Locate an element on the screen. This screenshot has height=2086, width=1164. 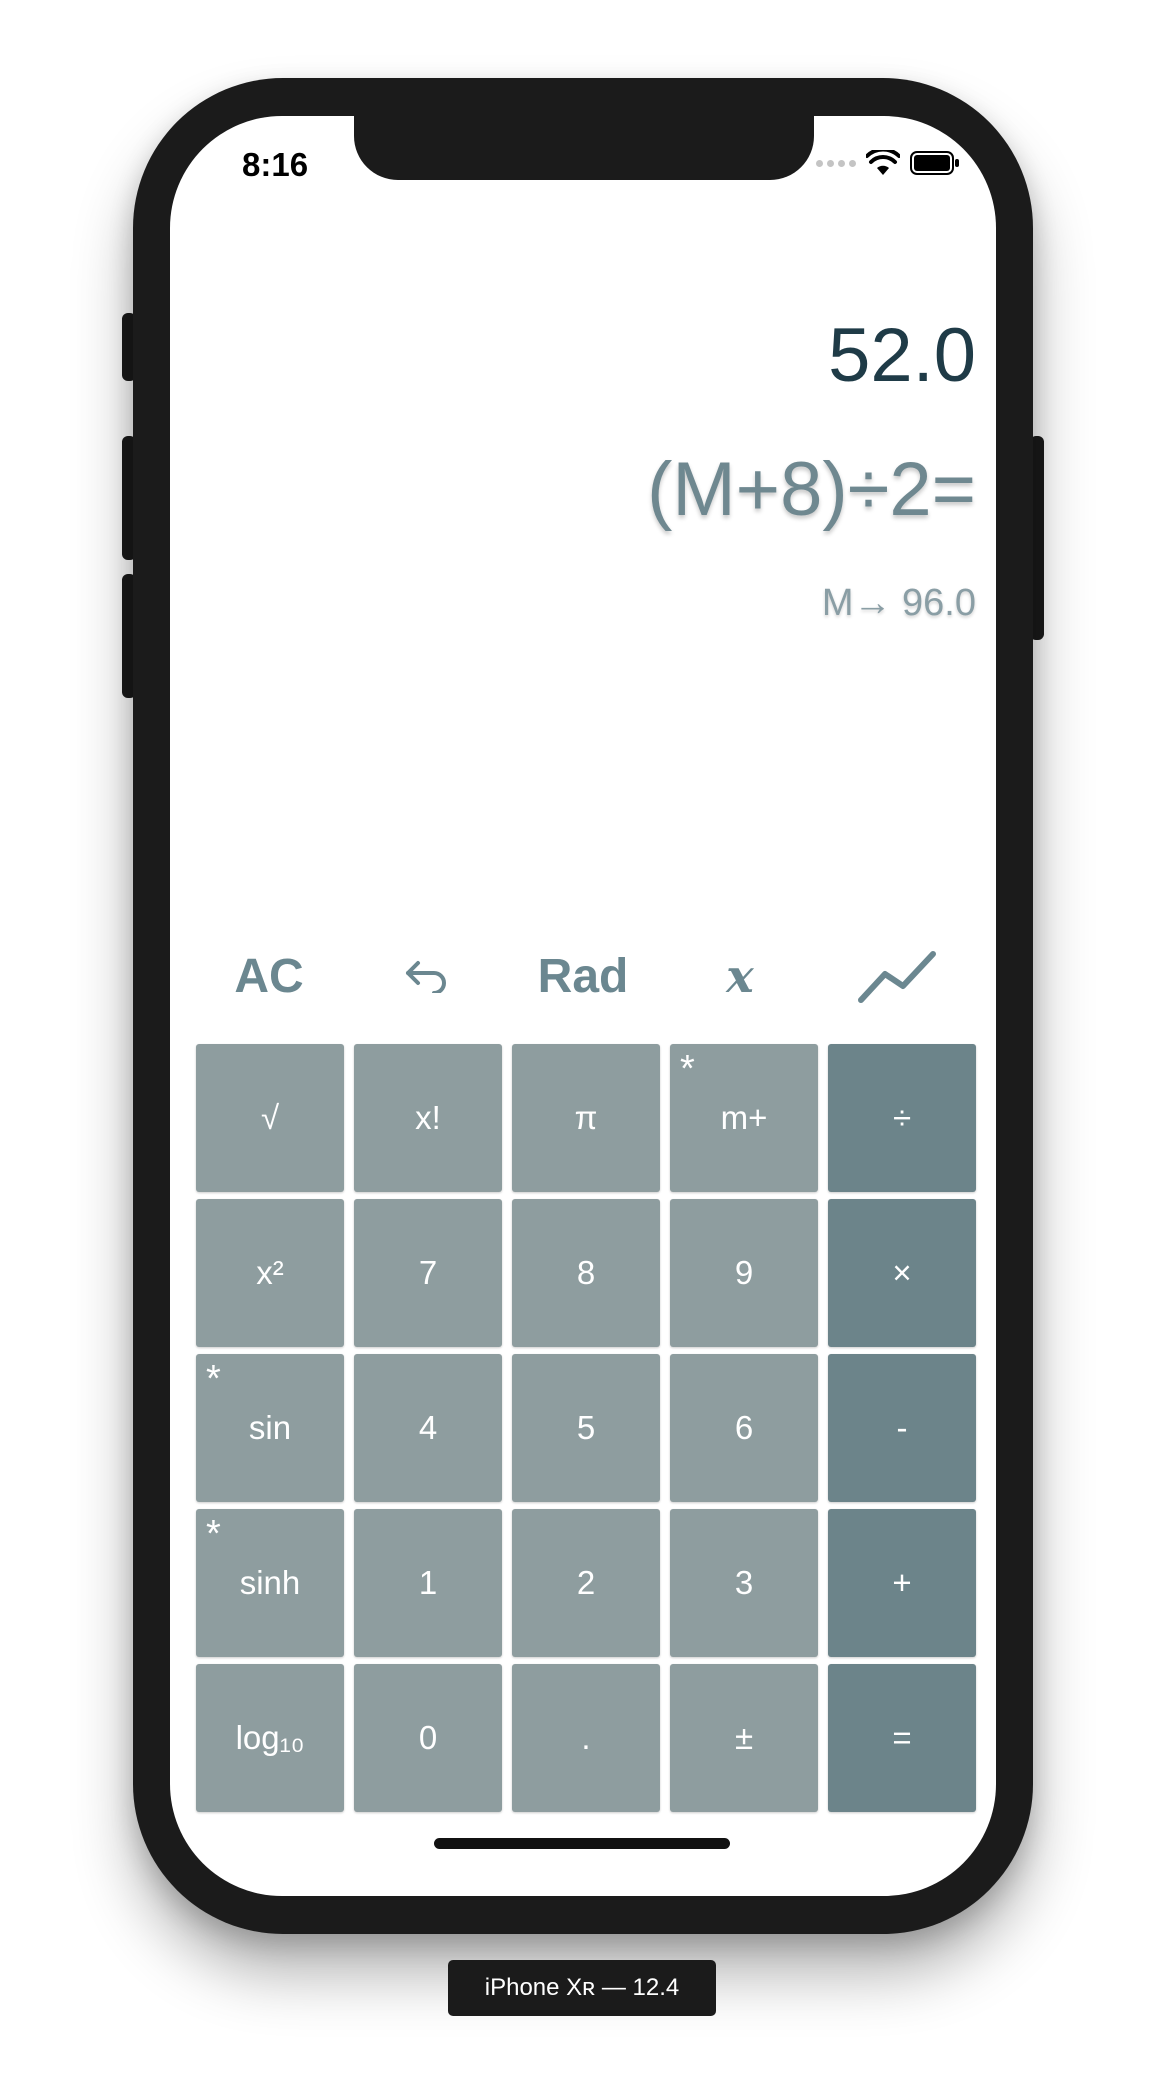
graph-button is located at coordinates (897, 976).